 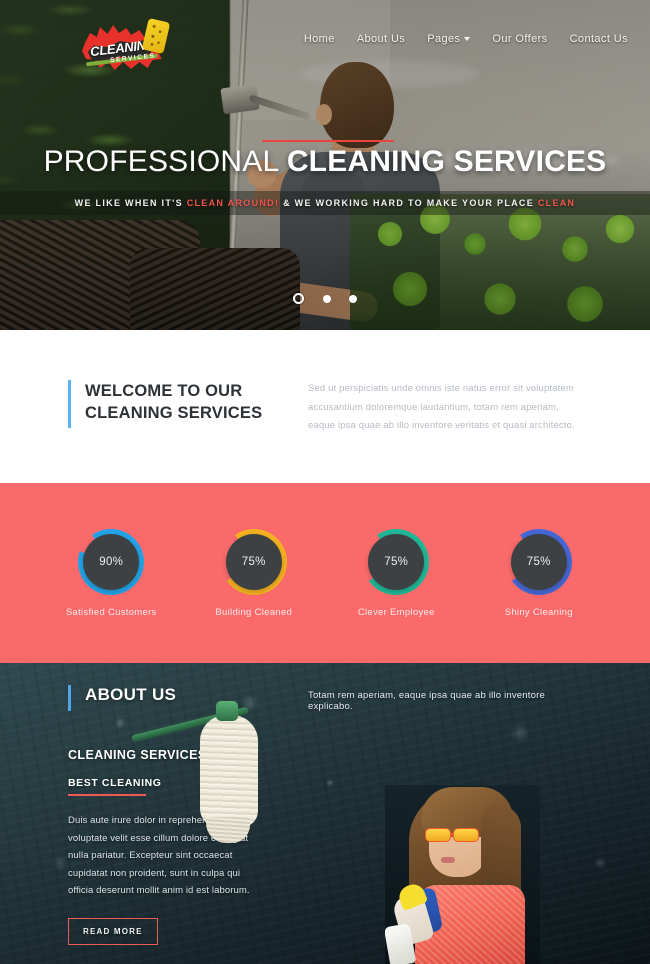 I want to click on progress-ring: 90%, so click(x=111, y=561).